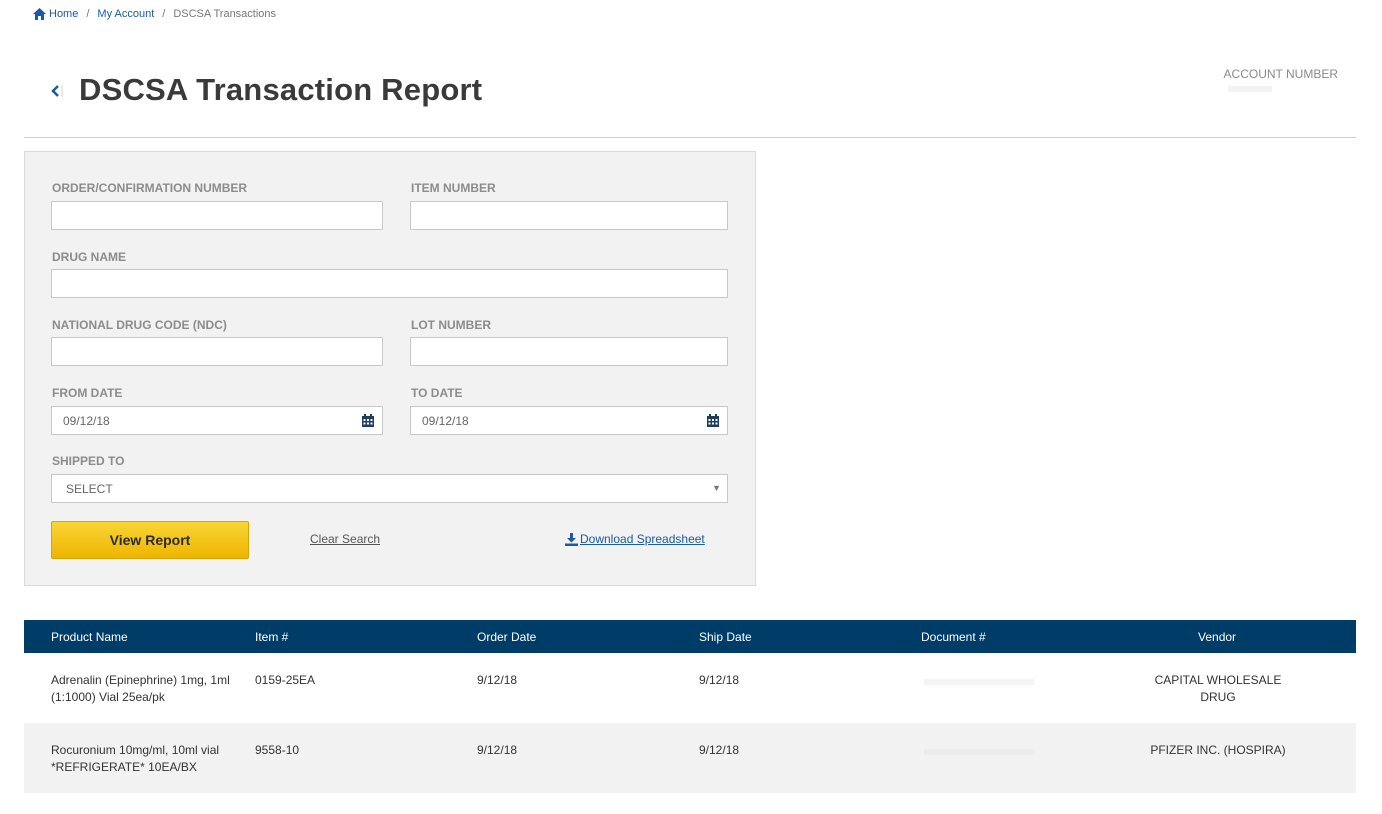 This screenshot has height=814, width=1382. I want to click on vendor-cell: PFIZER INC. (HOSPIRA), so click(1218, 750).